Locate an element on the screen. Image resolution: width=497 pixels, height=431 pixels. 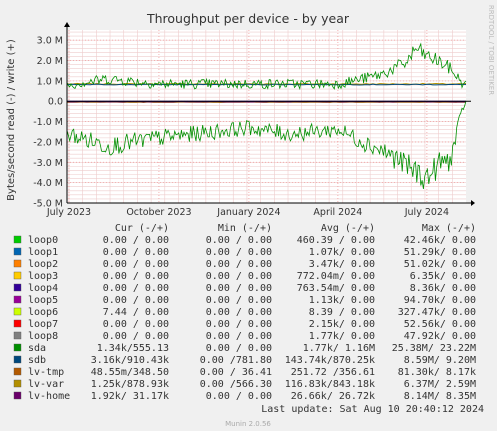
legend-column-header: Avg (-/+) is located at coordinates (348, 228).